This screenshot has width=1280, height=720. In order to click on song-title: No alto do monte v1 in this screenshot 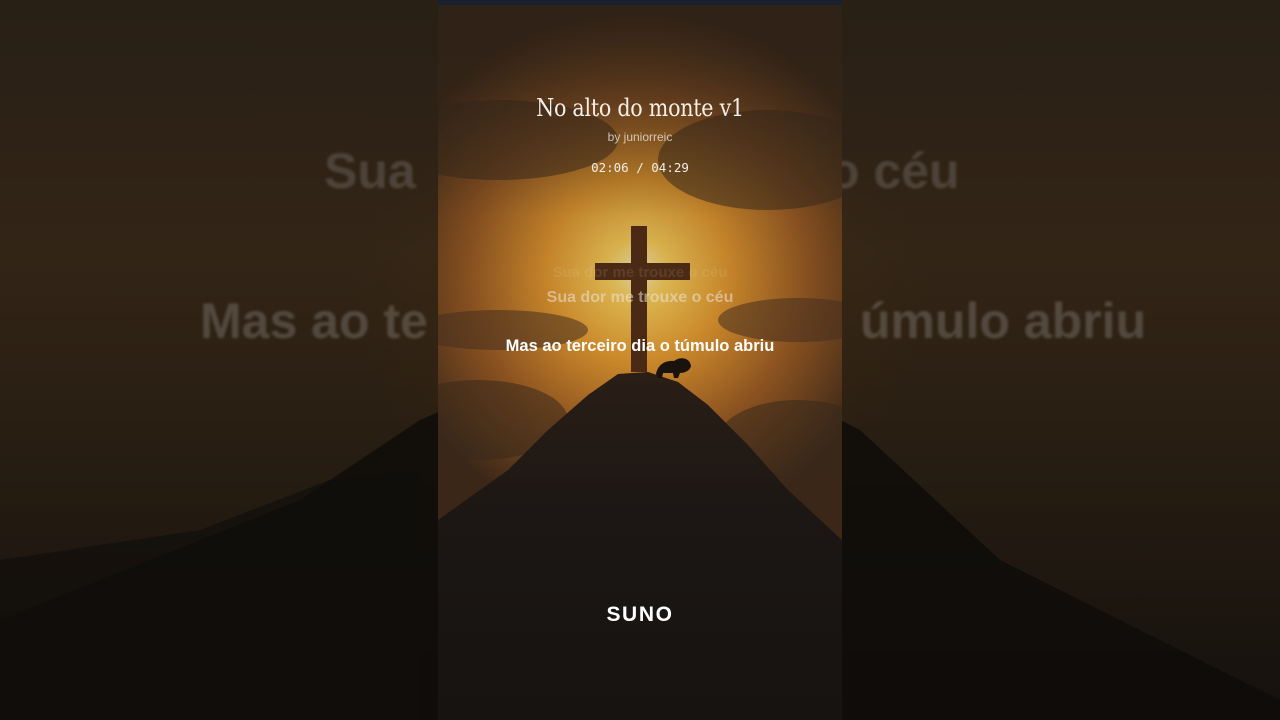, I will do `click(640, 108)`.